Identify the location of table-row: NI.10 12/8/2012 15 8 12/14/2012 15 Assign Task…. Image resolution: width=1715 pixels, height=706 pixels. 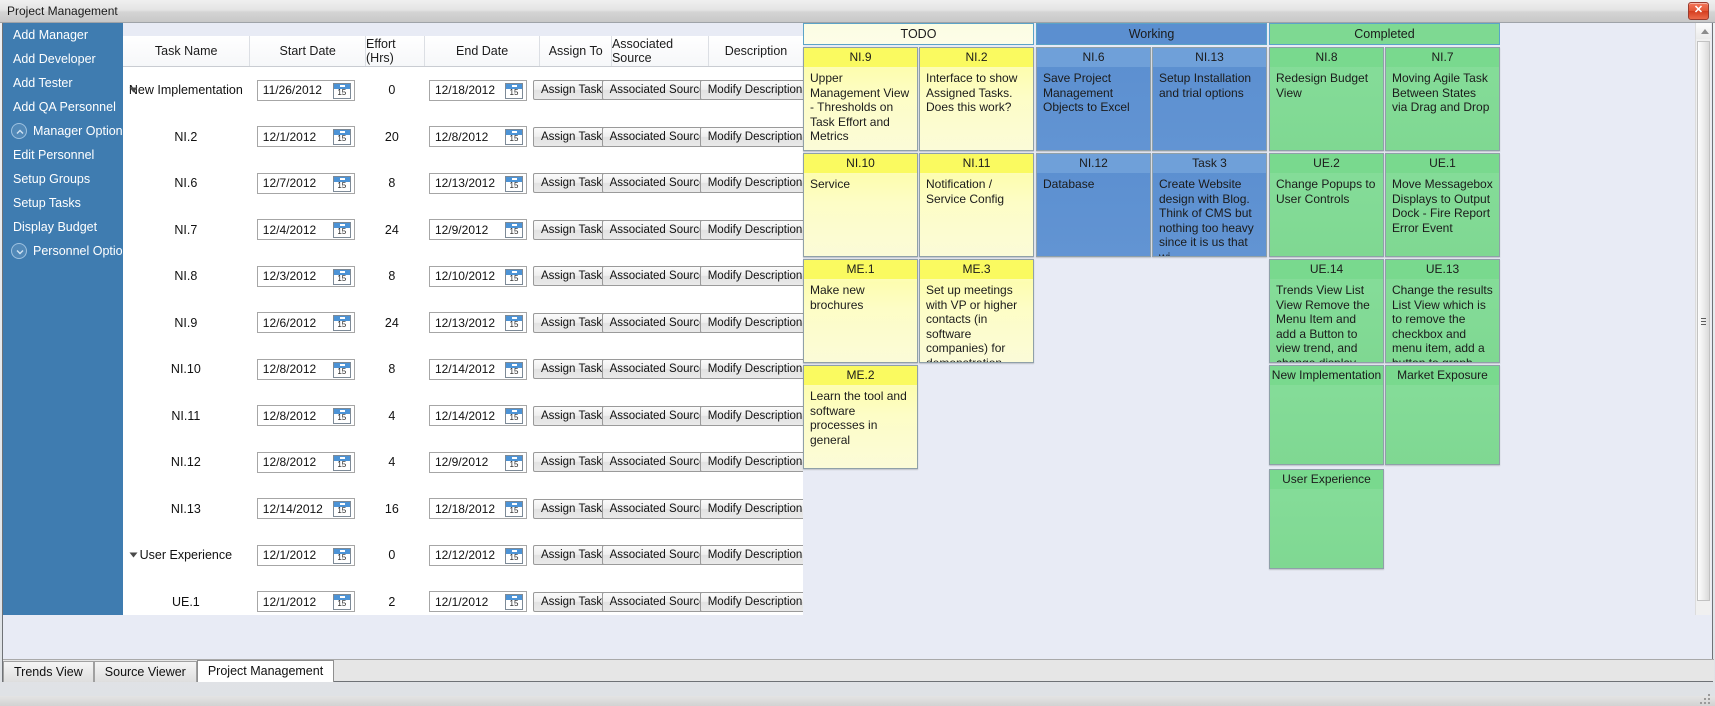
(463, 369).